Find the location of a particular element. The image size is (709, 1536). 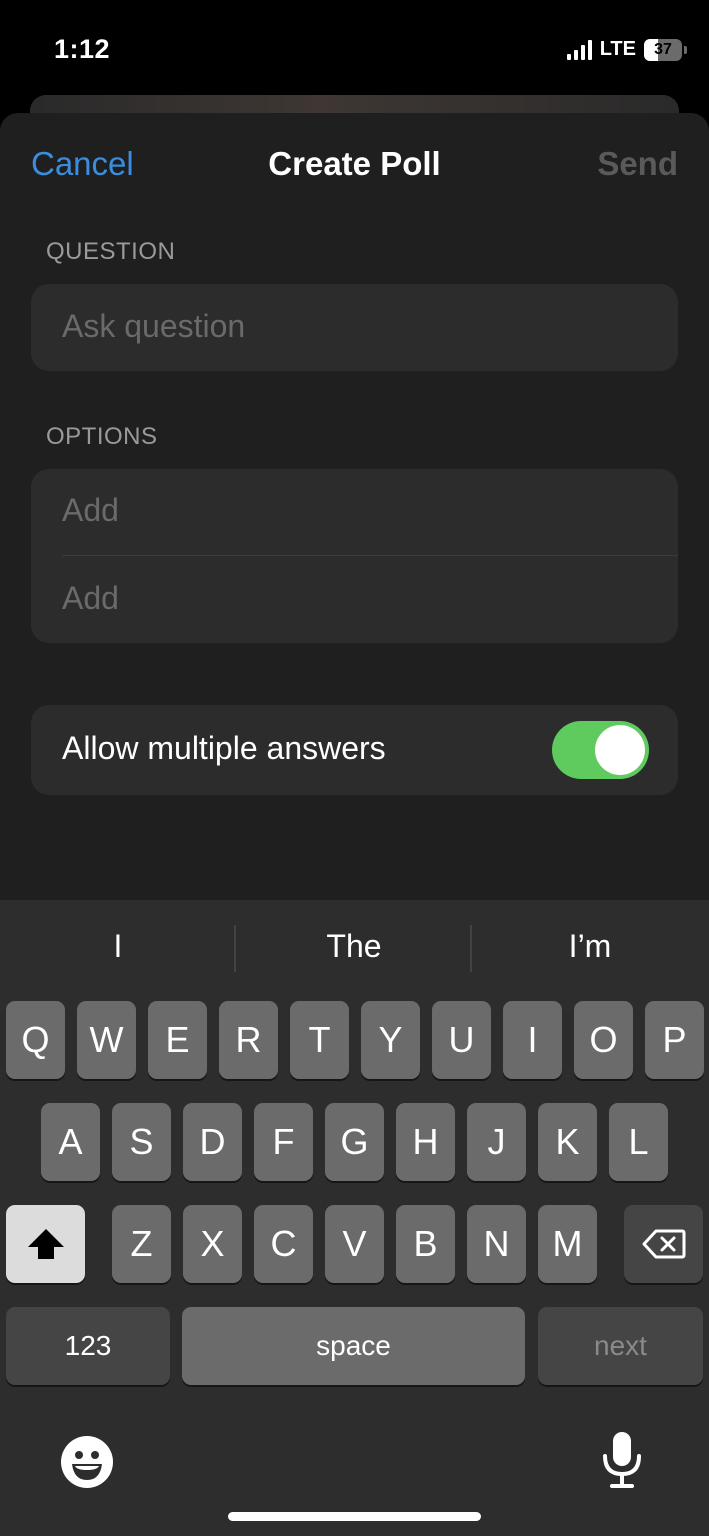

multiple-answers-label: Allow multiple answers is located at coordinates (224, 748).